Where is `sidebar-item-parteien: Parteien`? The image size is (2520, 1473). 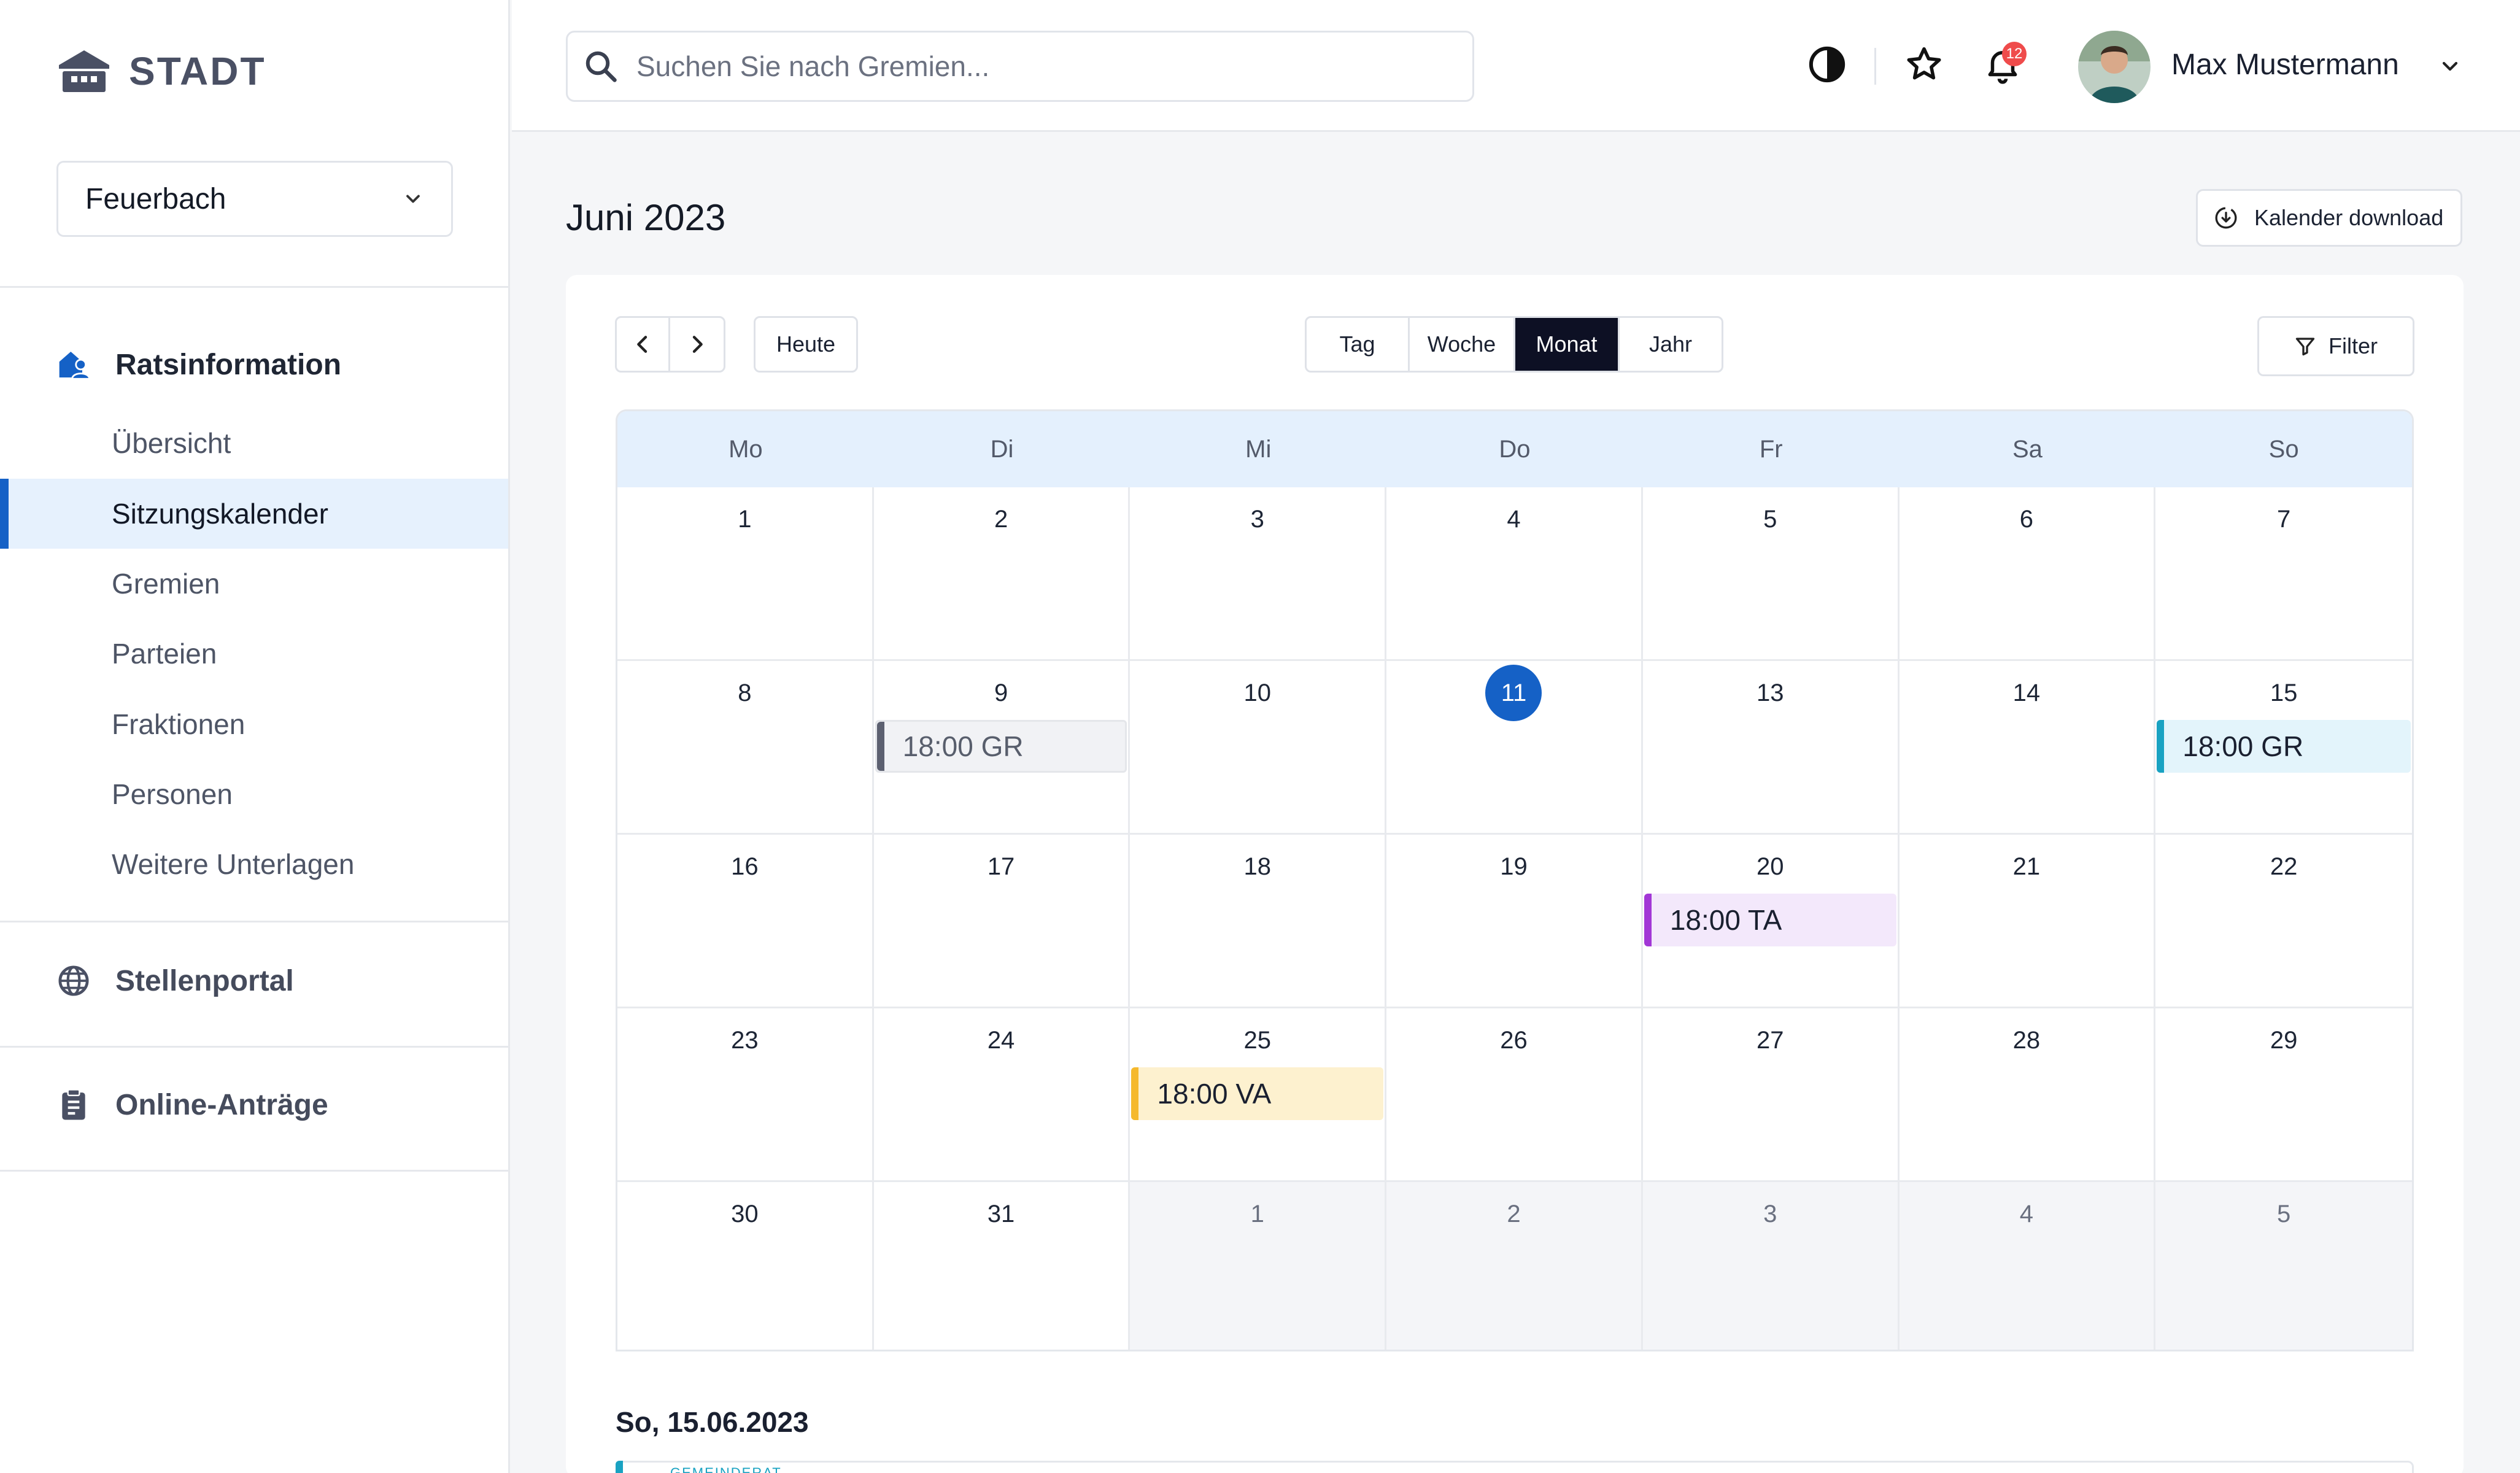
sidebar-item-parteien: Parteien is located at coordinates (254, 654).